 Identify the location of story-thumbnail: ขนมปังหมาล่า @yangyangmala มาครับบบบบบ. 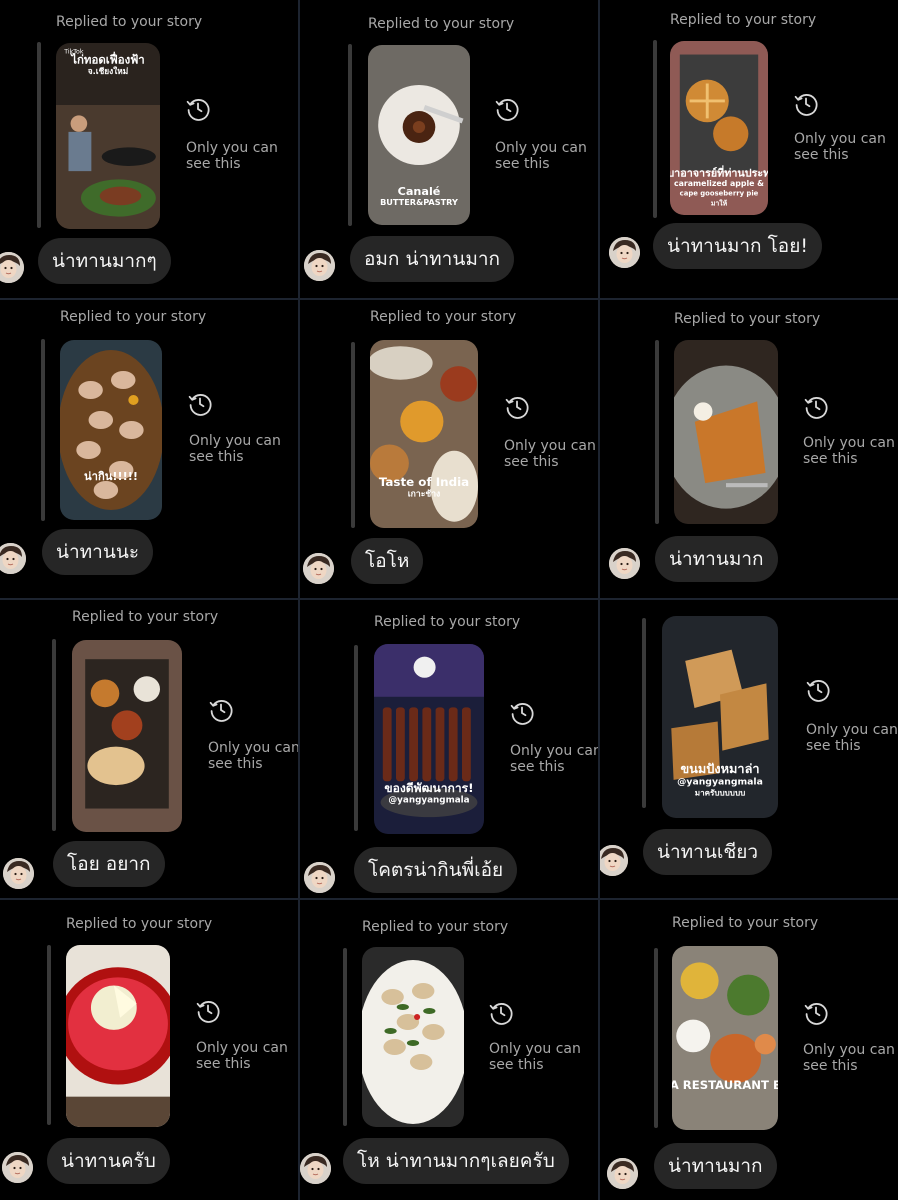
(720, 717).